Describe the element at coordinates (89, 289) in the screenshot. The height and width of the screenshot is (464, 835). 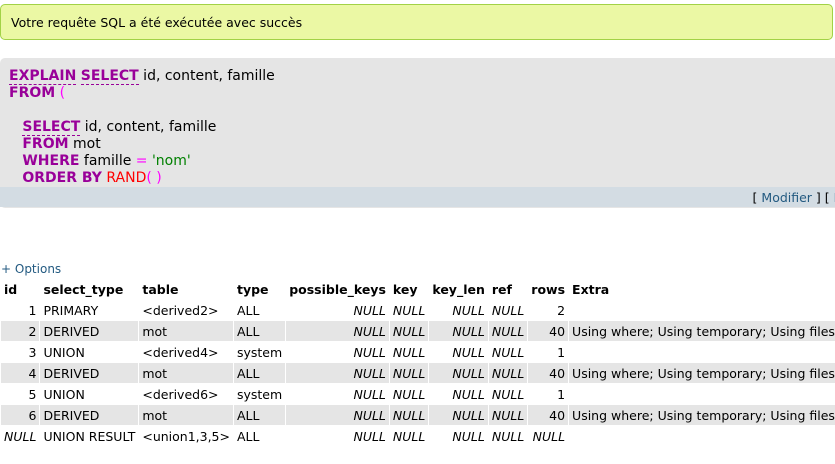
I see `column-header-select-type: select_type` at that location.